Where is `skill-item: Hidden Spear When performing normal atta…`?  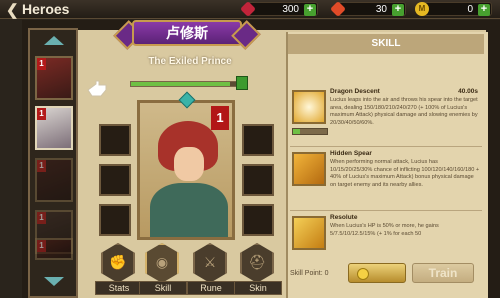
skill-item: Hidden Spear When performing normal atta… is located at coordinates (386, 178).